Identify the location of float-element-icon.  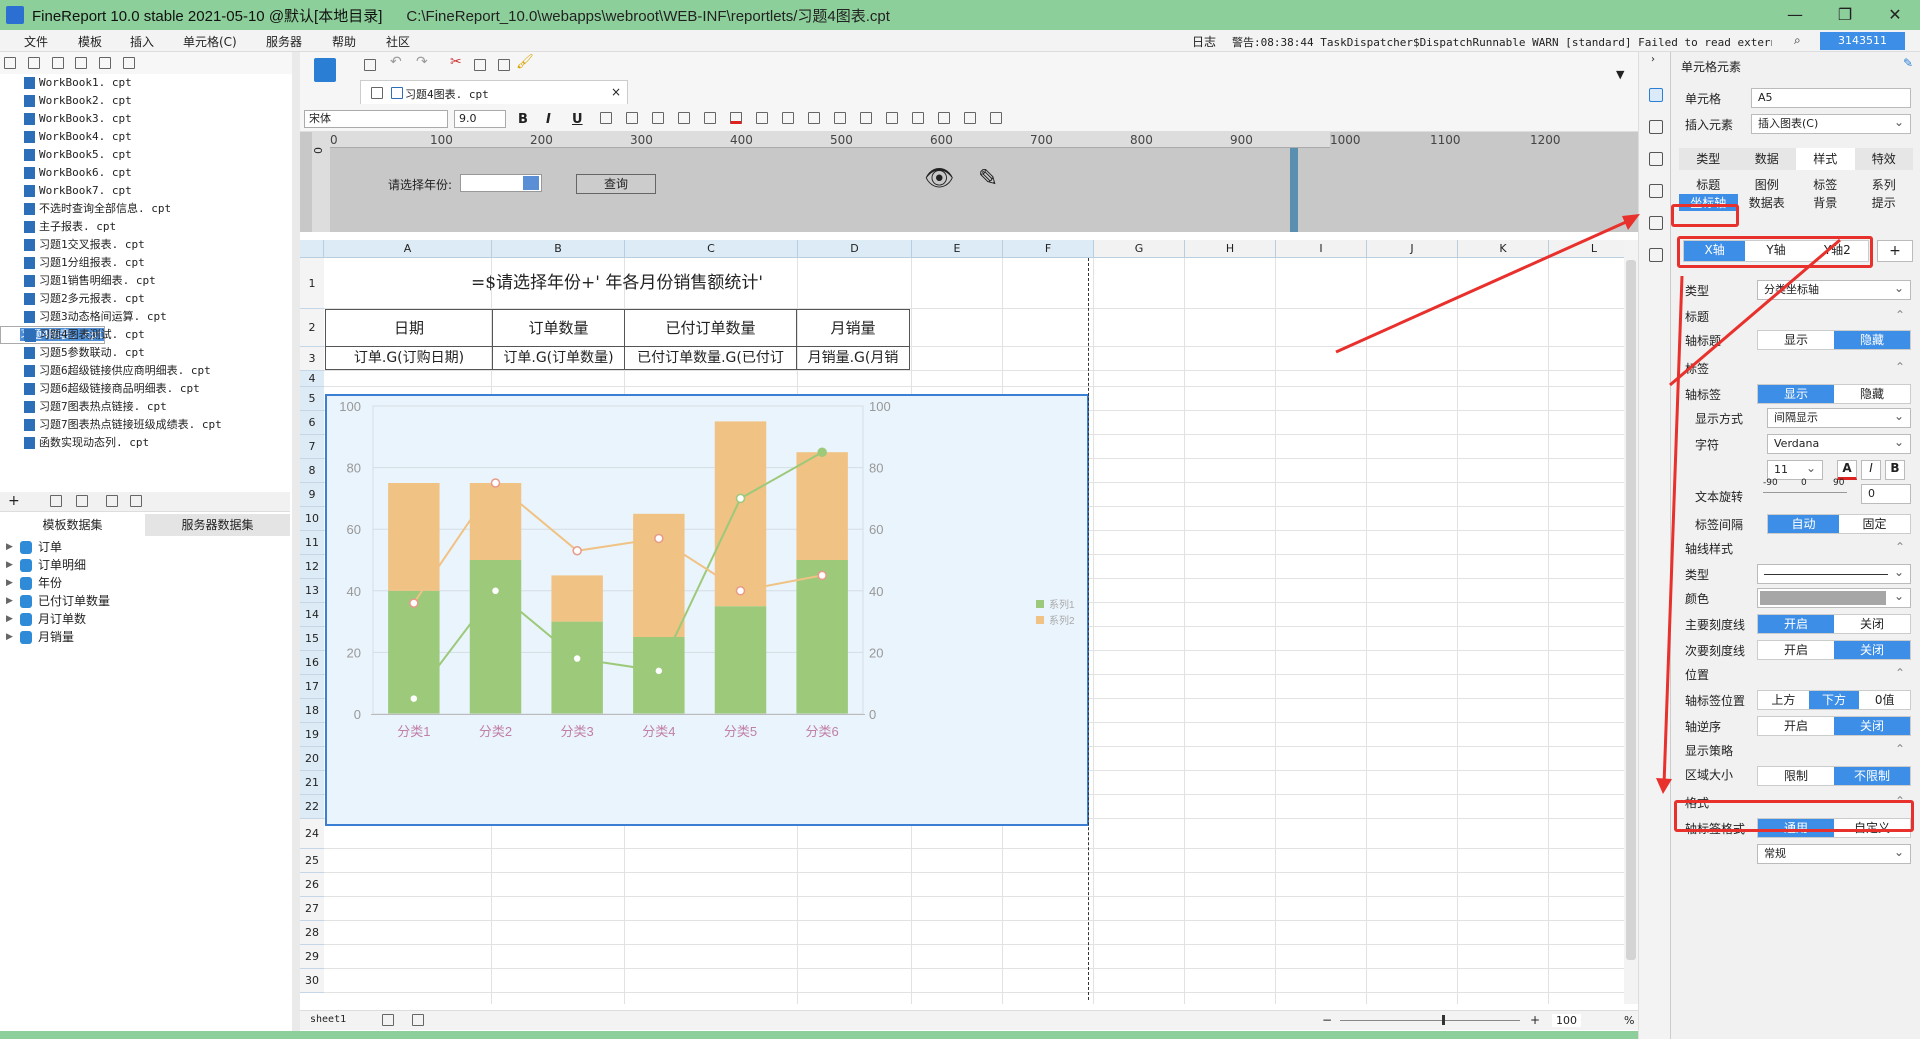
(1656, 159).